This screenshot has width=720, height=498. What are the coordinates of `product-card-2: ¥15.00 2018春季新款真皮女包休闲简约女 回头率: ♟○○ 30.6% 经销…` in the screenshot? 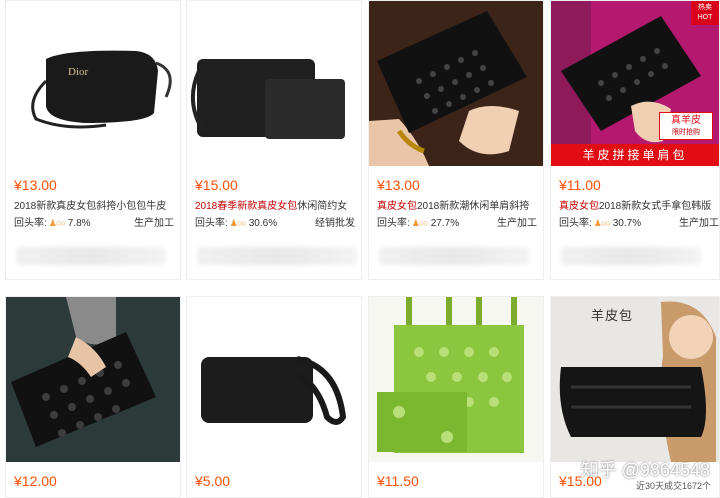 It's located at (274, 140).